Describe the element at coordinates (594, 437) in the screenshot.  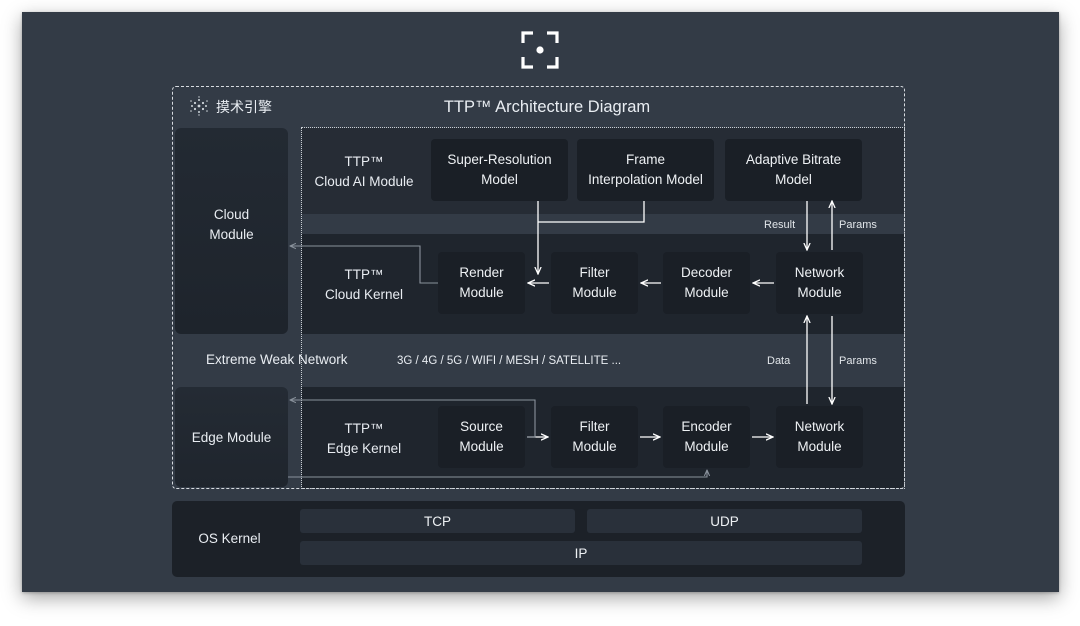
I see `edge-filter-module-box: Filter Module` at that location.